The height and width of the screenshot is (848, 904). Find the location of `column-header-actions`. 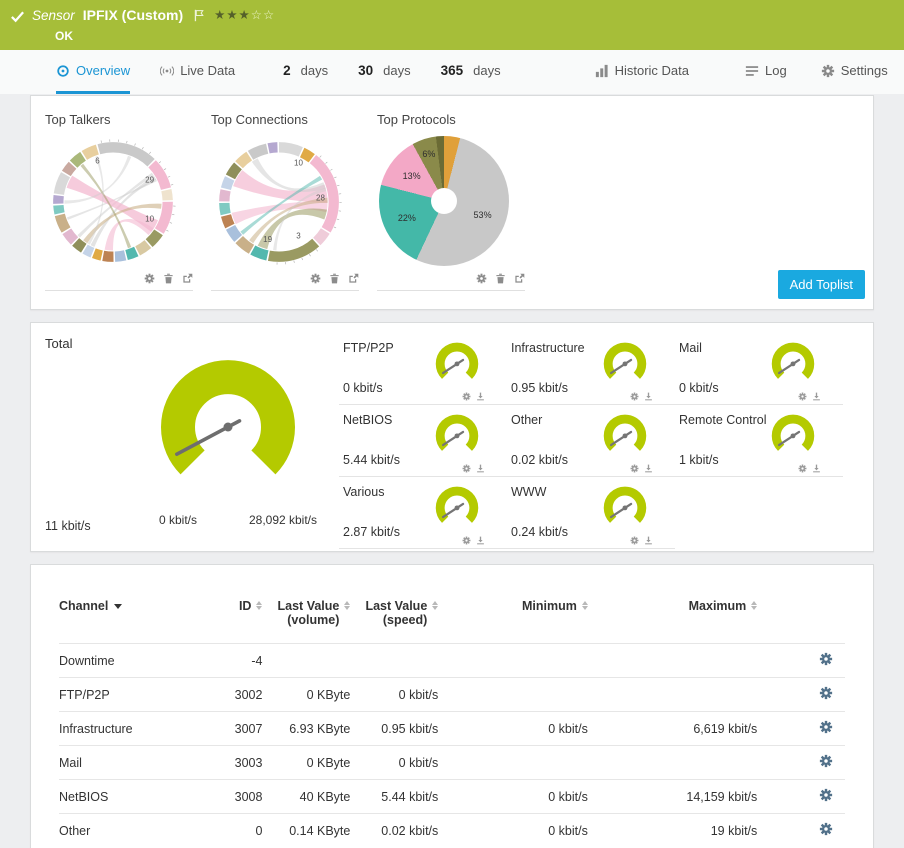

column-header-actions is located at coordinates (803, 621).